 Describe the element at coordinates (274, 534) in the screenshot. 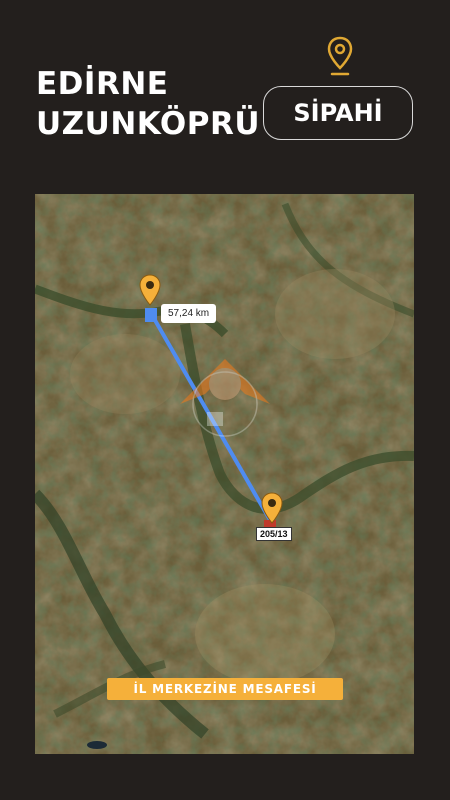

I see `parcel-label: 205/13` at that location.